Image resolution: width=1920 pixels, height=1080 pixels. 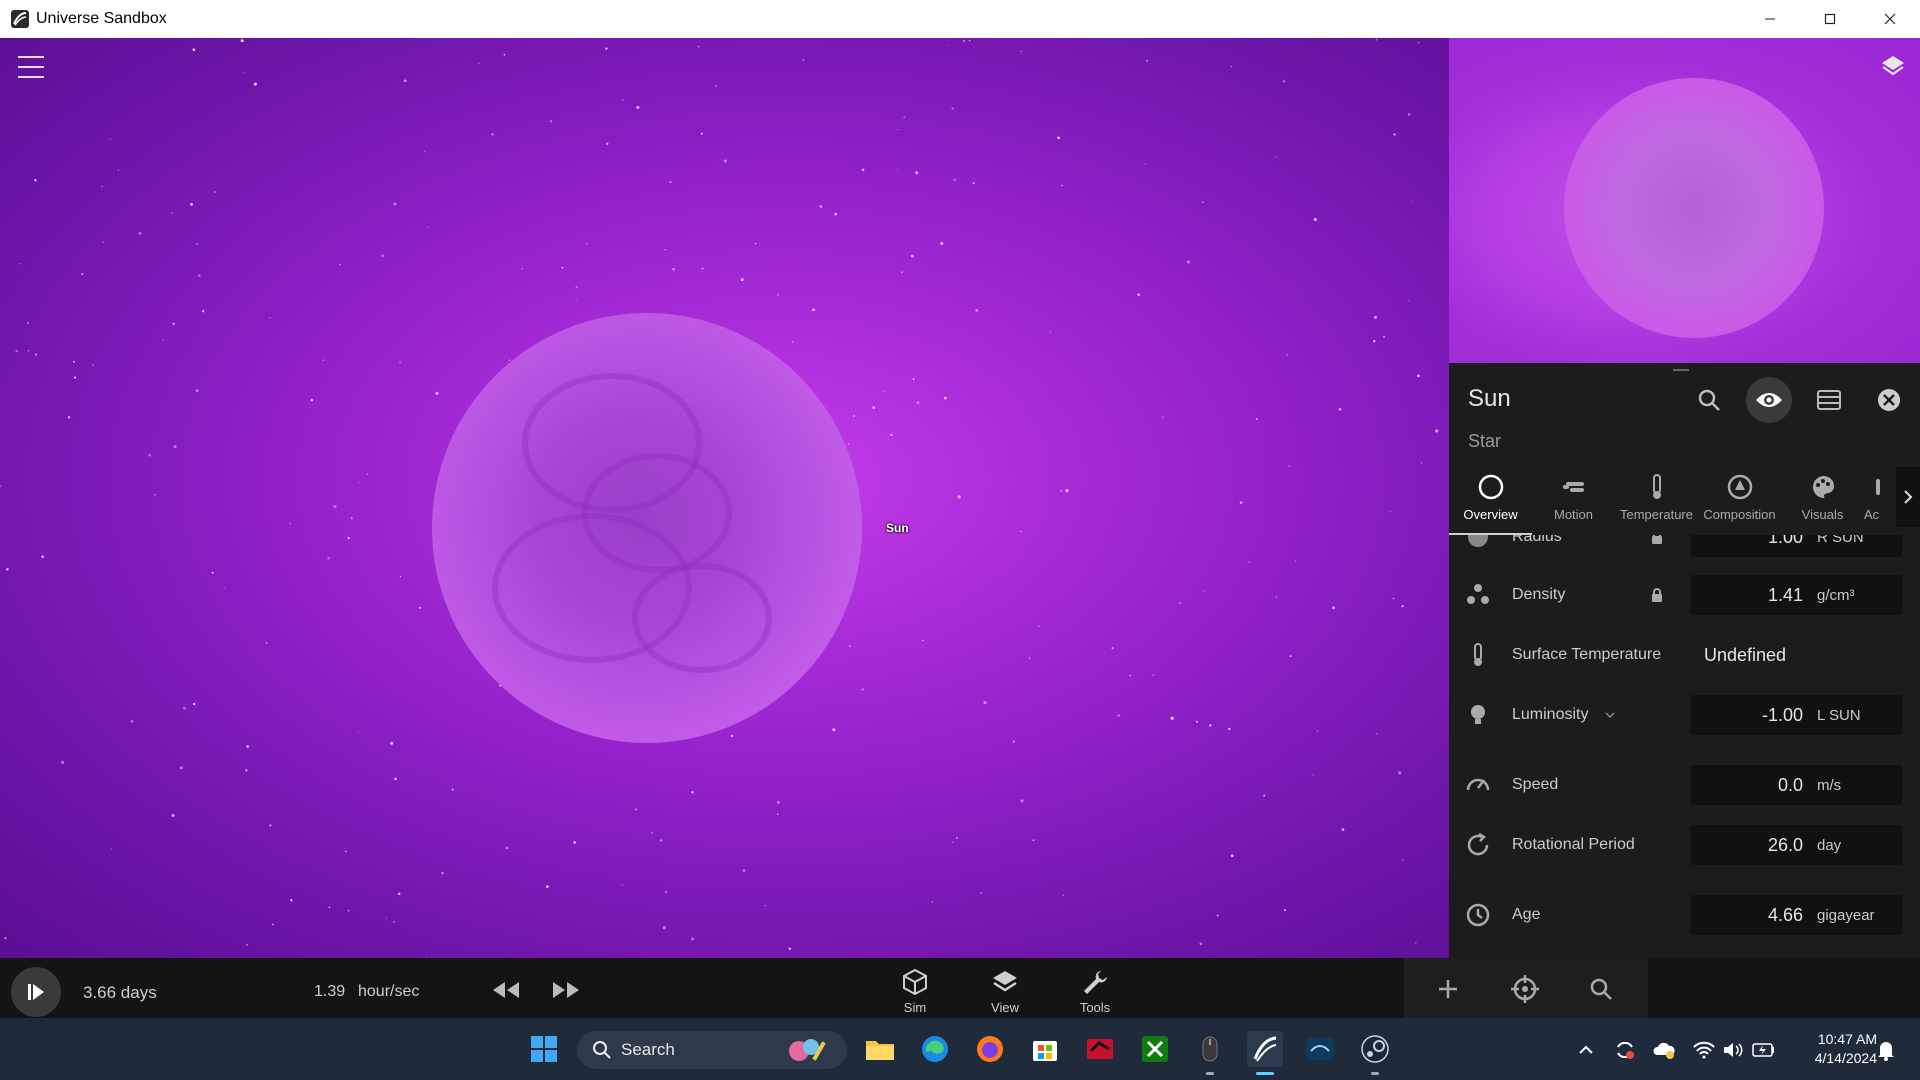 I want to click on sun-body, so click(x=647, y=528).